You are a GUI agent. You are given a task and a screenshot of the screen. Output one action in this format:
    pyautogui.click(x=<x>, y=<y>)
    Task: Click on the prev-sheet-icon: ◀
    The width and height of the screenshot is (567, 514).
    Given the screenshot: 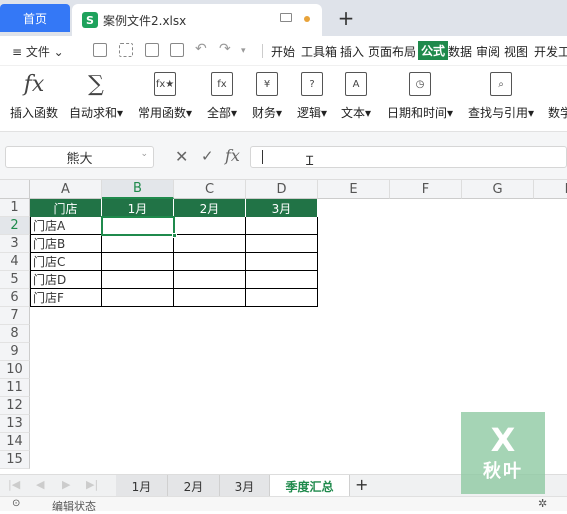 What is the action you would take?
    pyautogui.click(x=40, y=484)
    